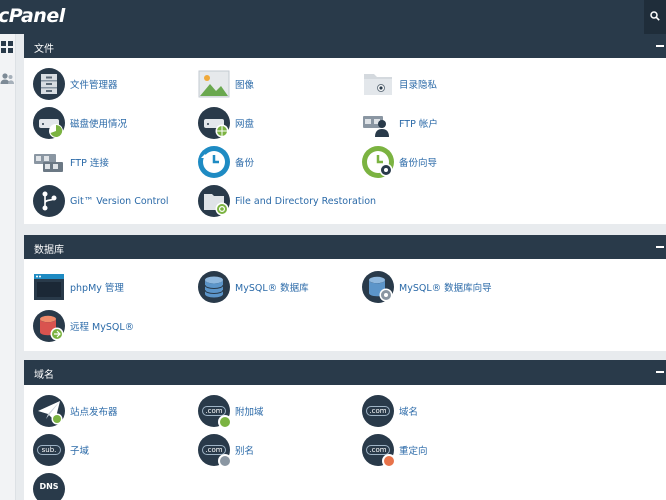  I want to click on item-label: 远程 MySQL®, so click(102, 327).